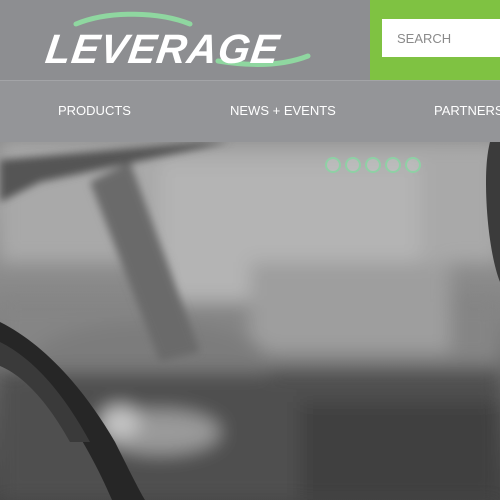 This screenshot has height=500, width=500. I want to click on nav-item-news-events: NEWS + EVENTS, so click(283, 110).